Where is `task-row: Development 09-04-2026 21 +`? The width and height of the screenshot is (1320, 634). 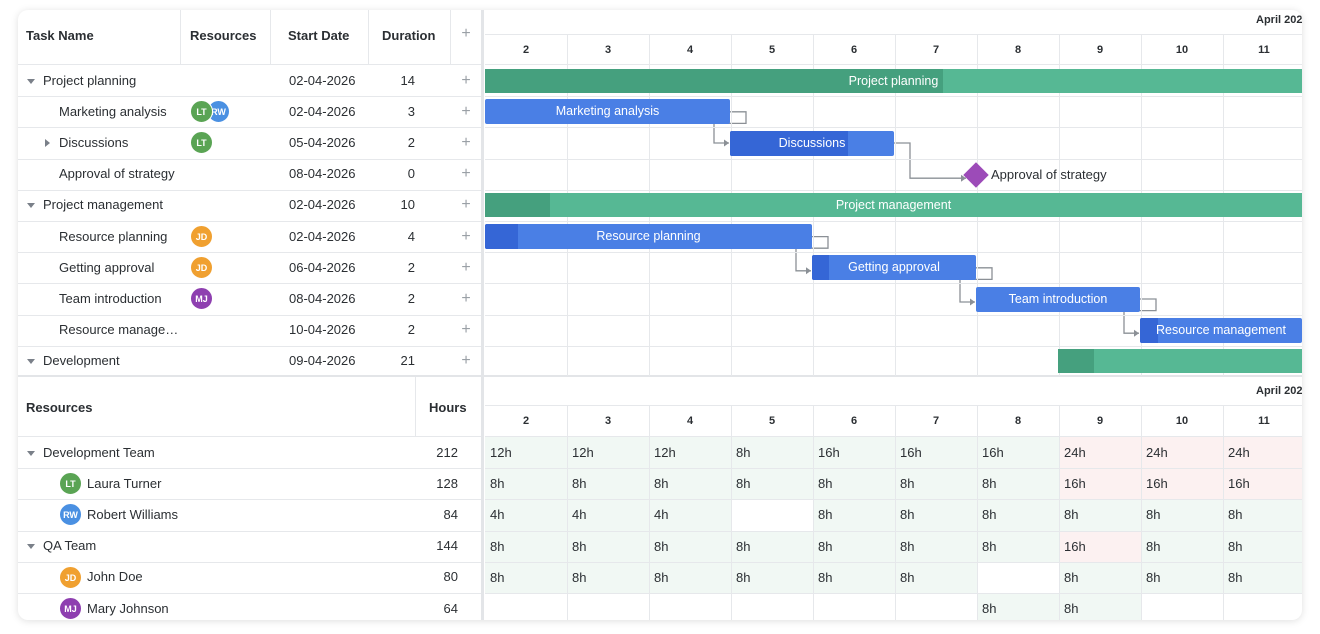 task-row: Development 09-04-2026 21 + is located at coordinates (249, 361).